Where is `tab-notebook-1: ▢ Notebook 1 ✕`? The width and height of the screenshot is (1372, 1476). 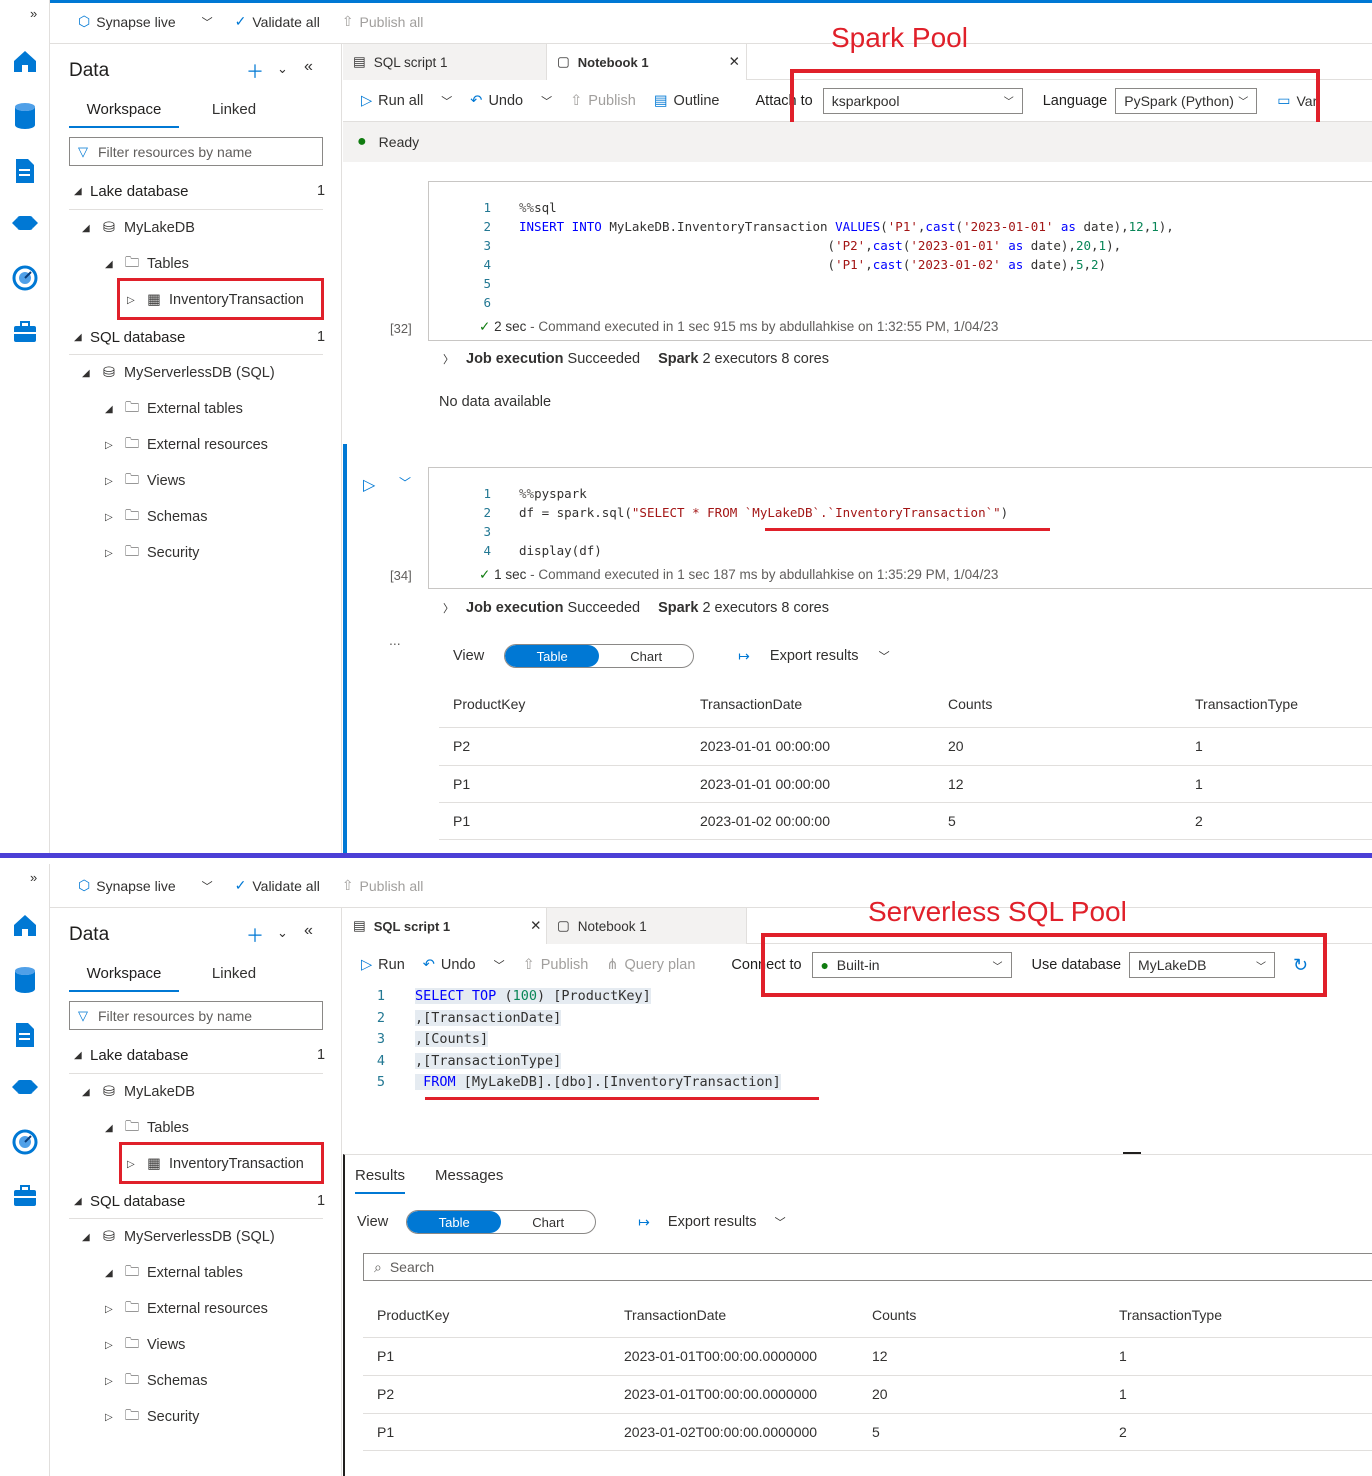 tab-notebook-1: ▢ Notebook 1 ✕ is located at coordinates (647, 62).